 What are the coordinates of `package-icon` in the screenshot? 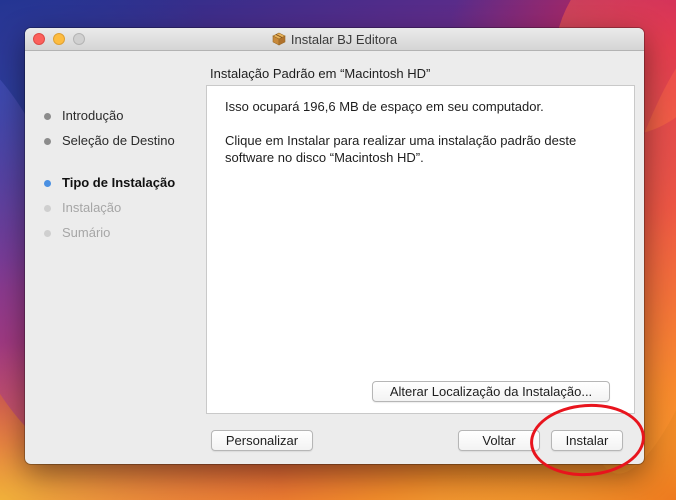 It's located at (279, 39).